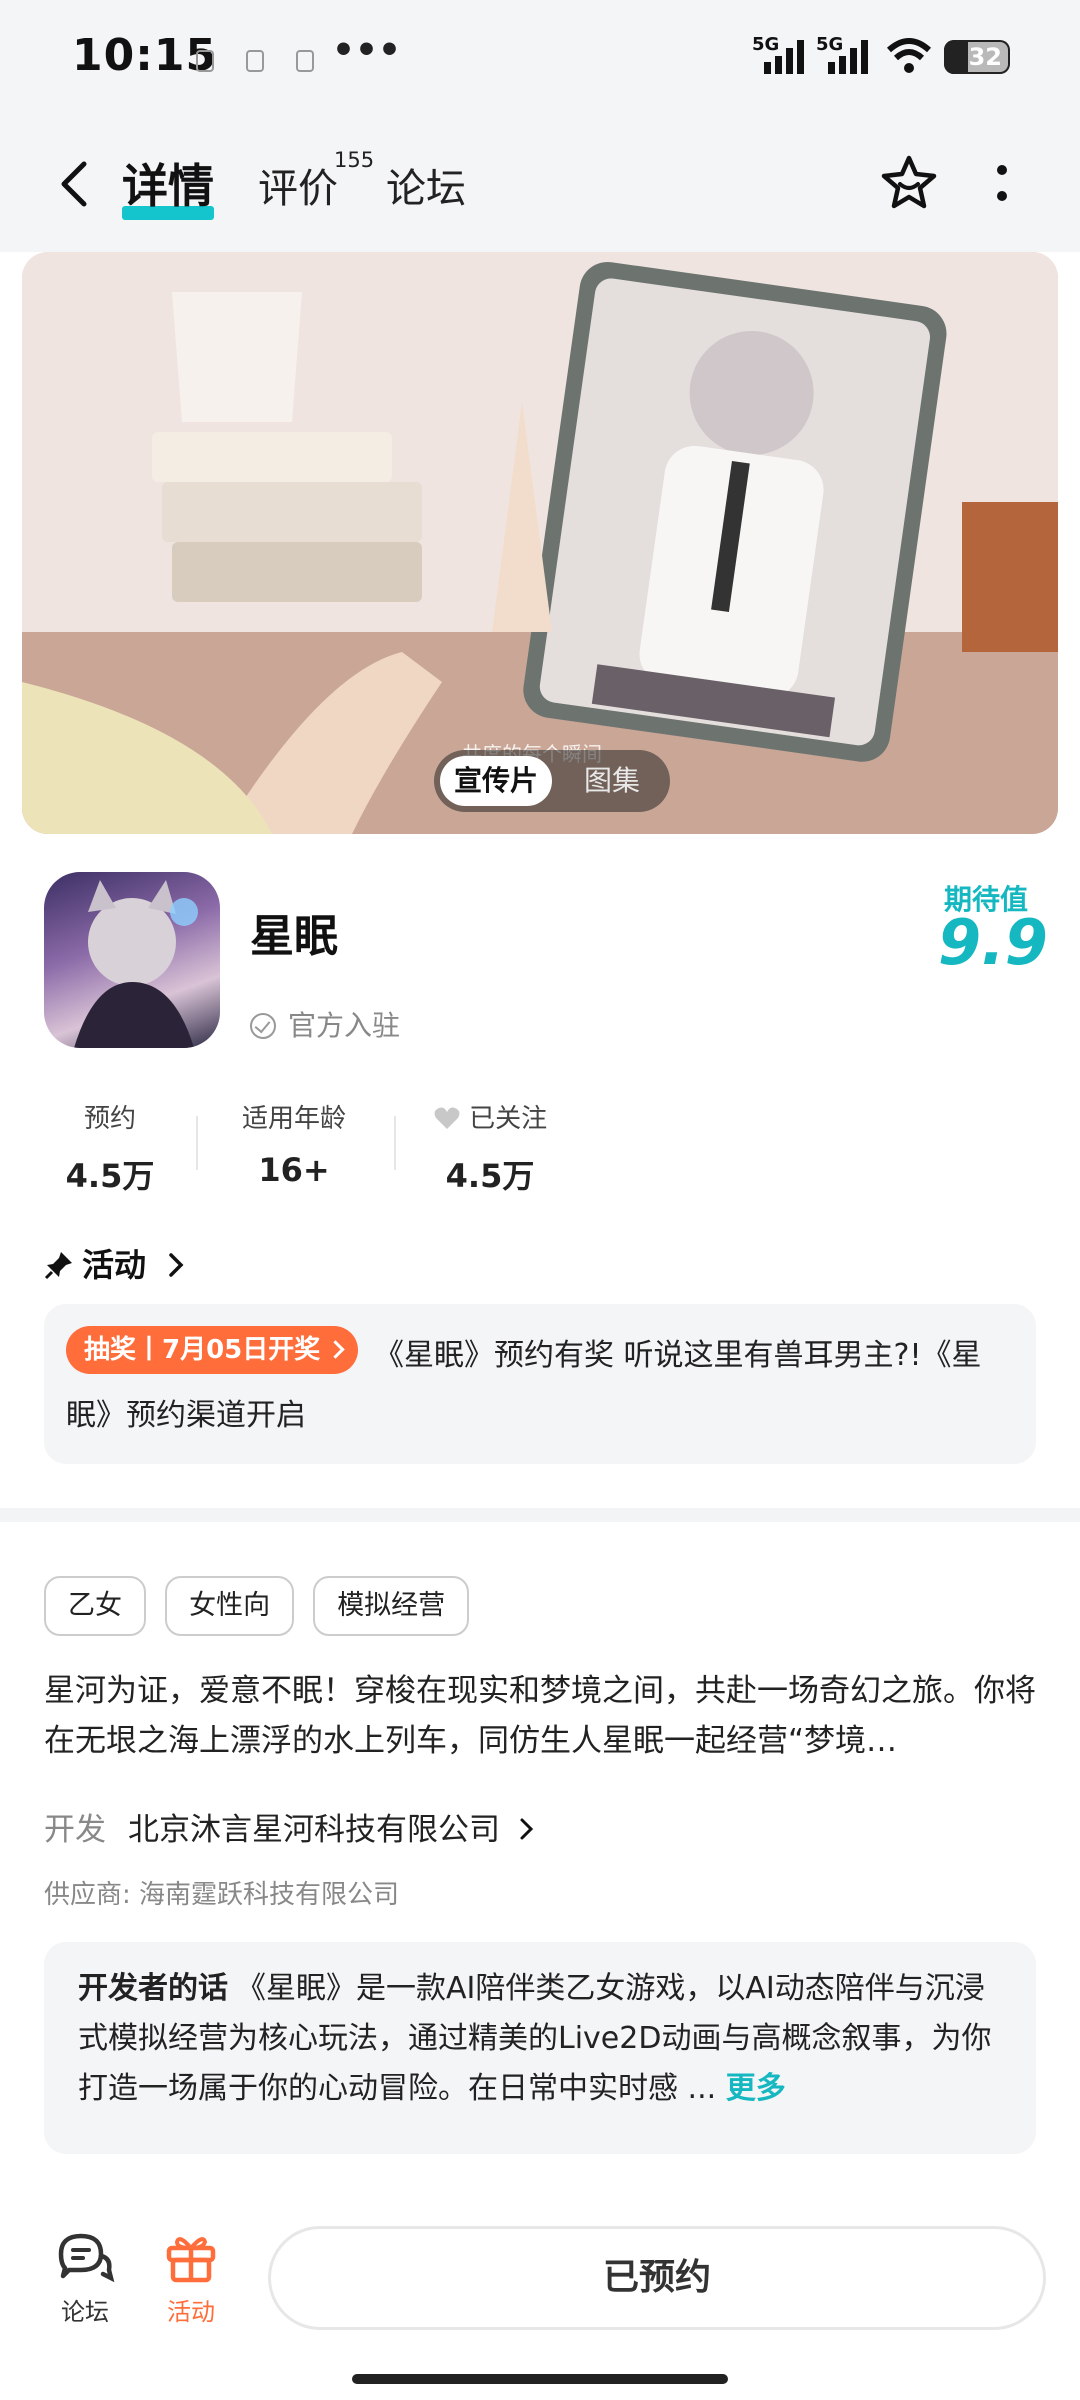  What do you see at coordinates (540, 1515) in the screenshot?
I see `section-separator` at bounding box center [540, 1515].